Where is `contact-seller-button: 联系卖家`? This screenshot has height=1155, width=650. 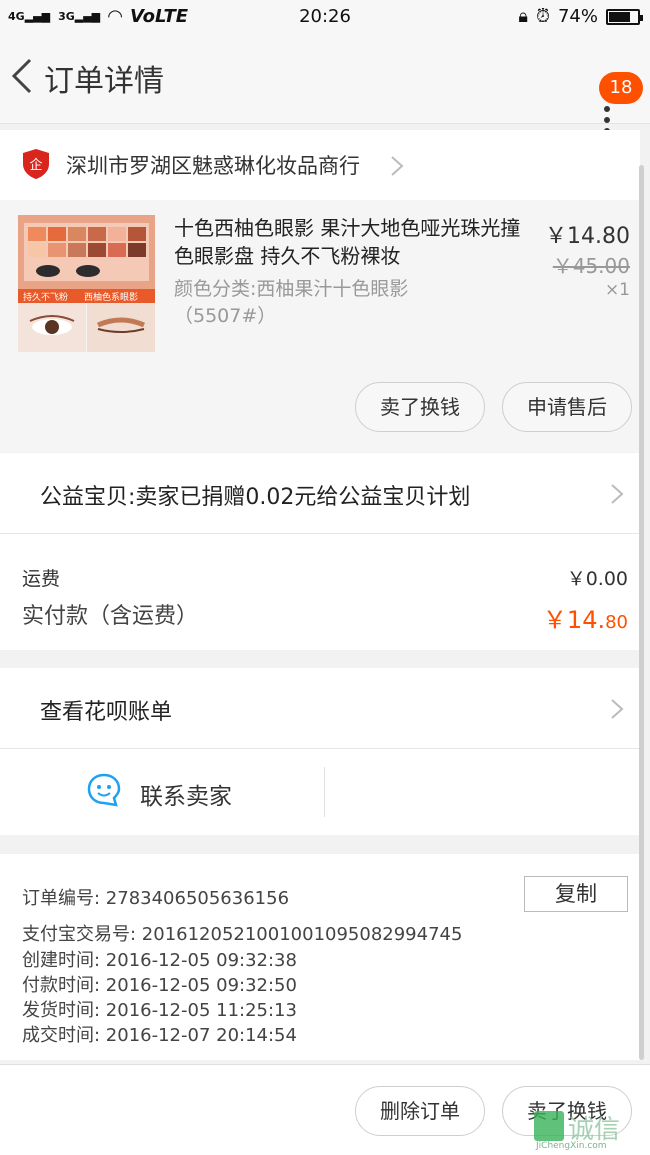
contact-seller-button: 联系卖家 is located at coordinates (162, 792).